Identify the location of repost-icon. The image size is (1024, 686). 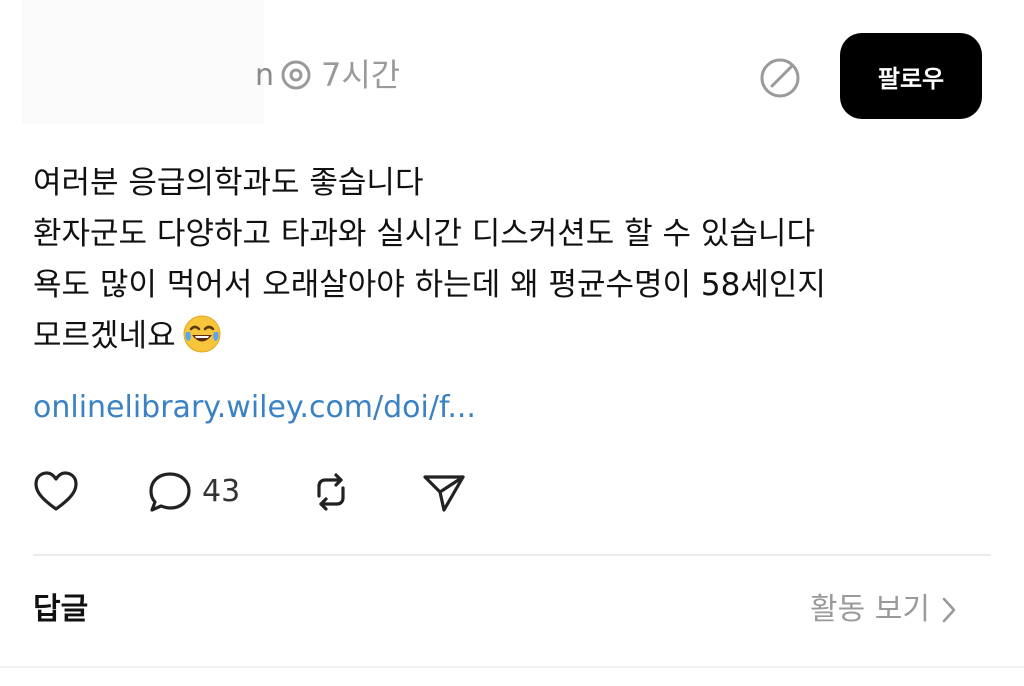
(331, 492).